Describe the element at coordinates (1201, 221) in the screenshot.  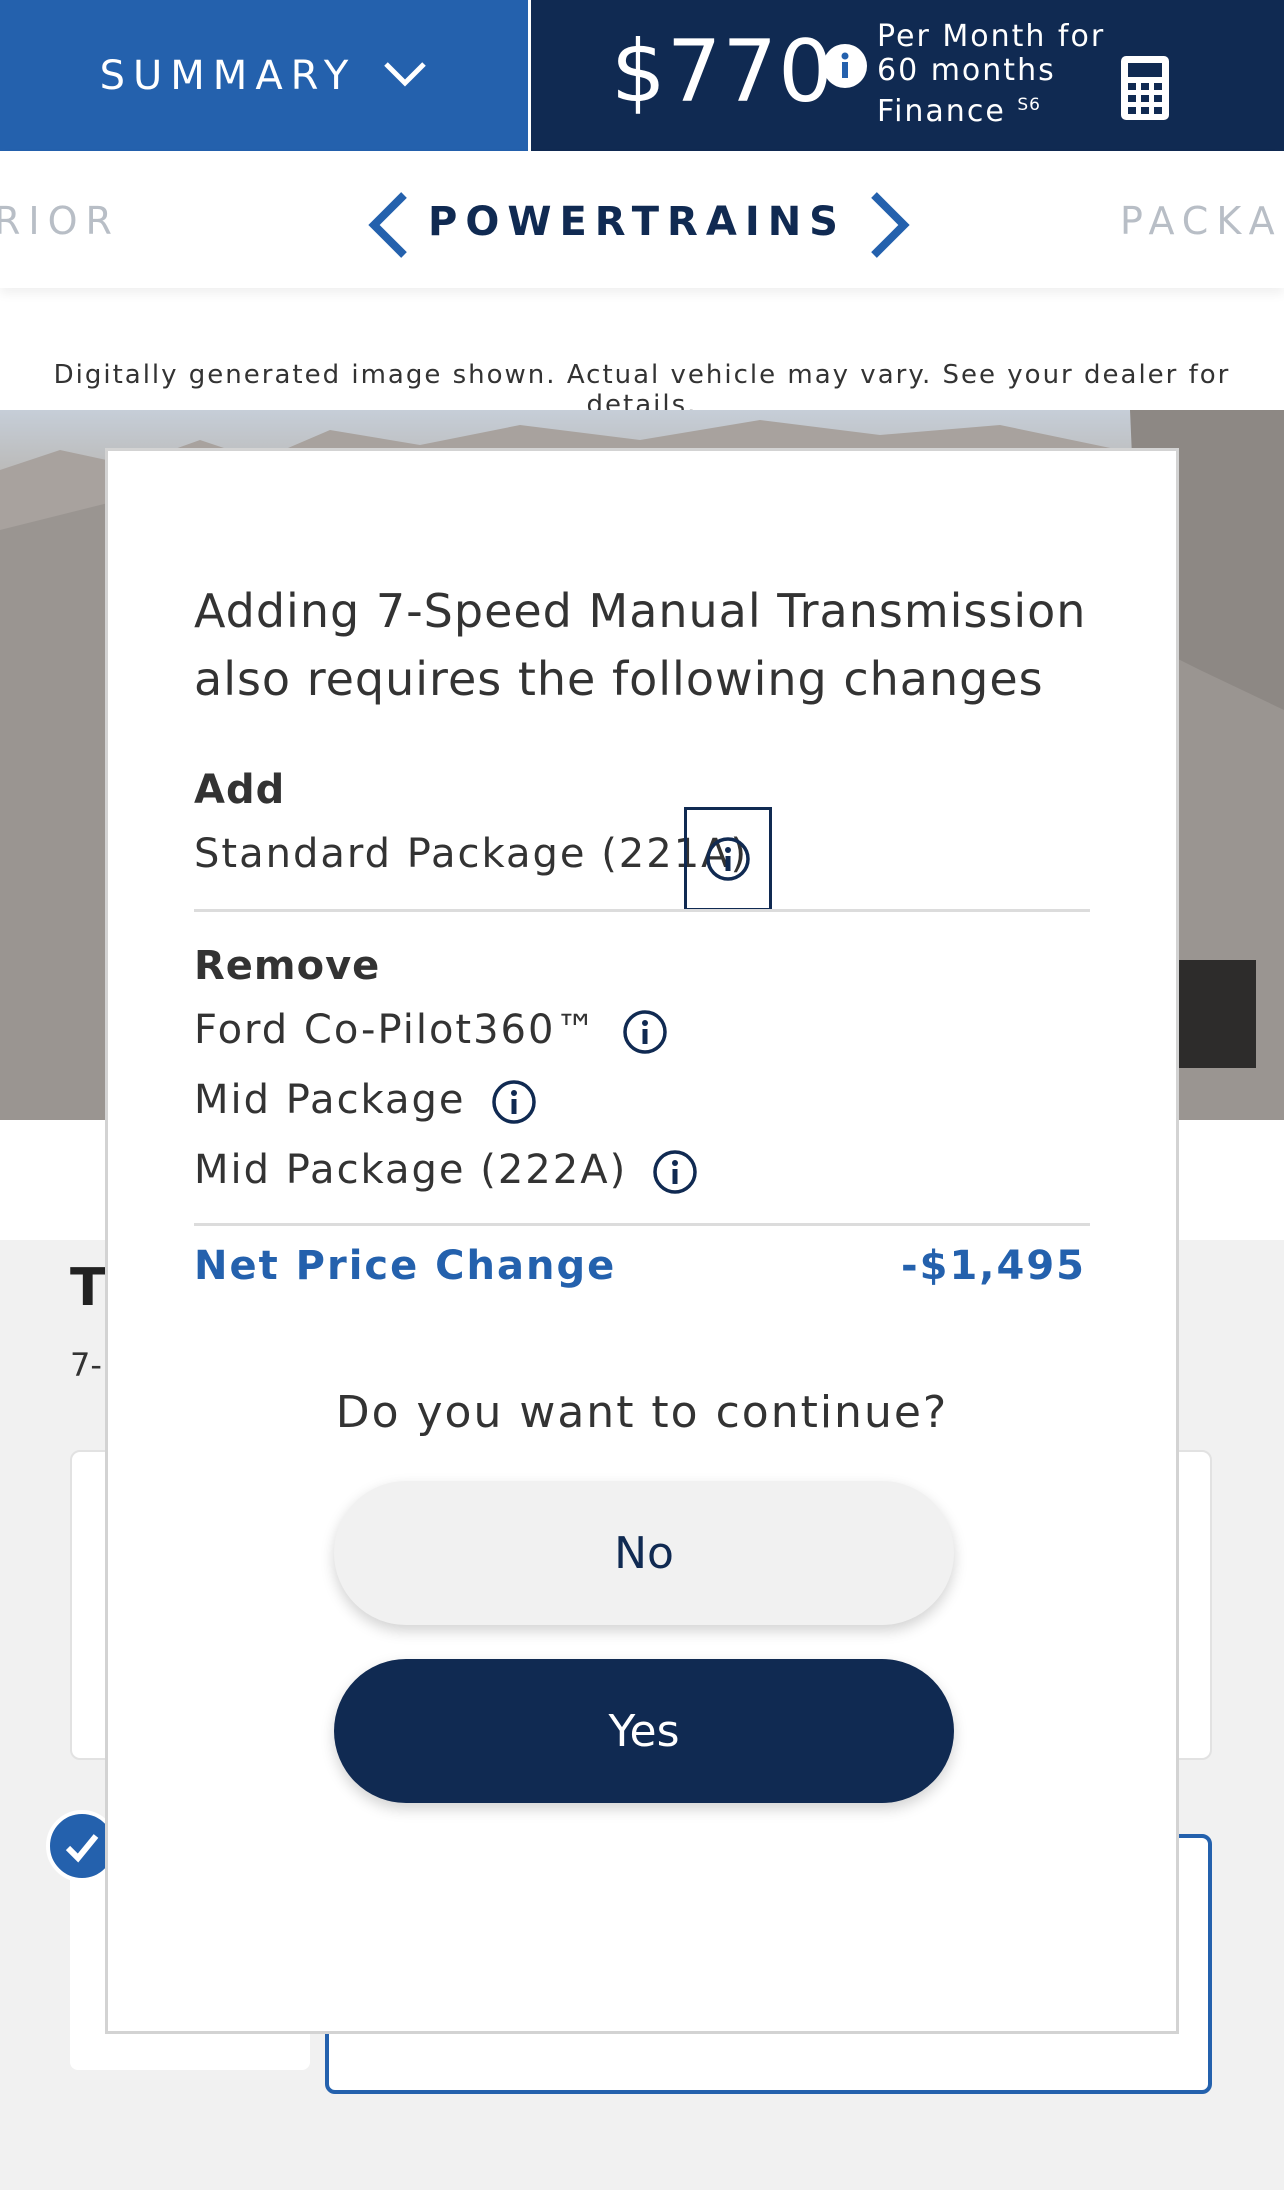
I see `section-tab-next: PACKA` at that location.